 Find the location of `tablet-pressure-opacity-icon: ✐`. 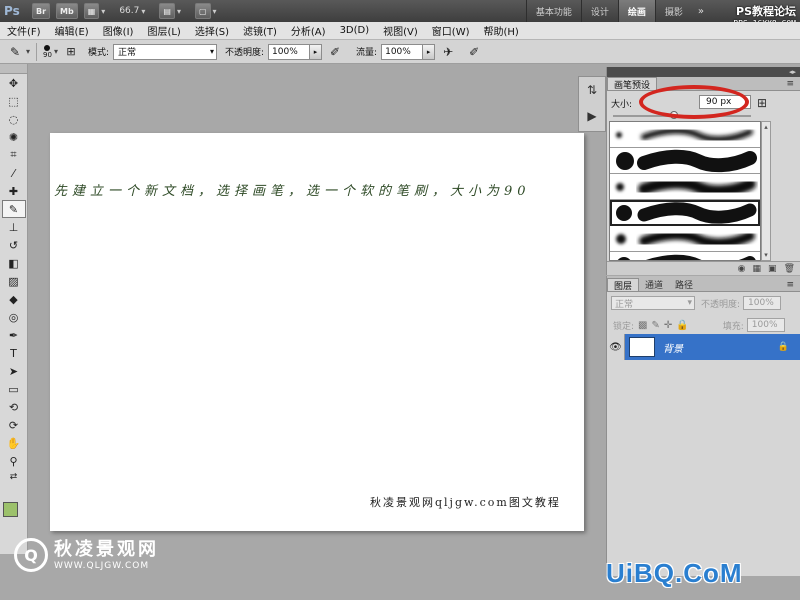

tablet-pressure-opacity-icon: ✐ is located at coordinates (335, 52).